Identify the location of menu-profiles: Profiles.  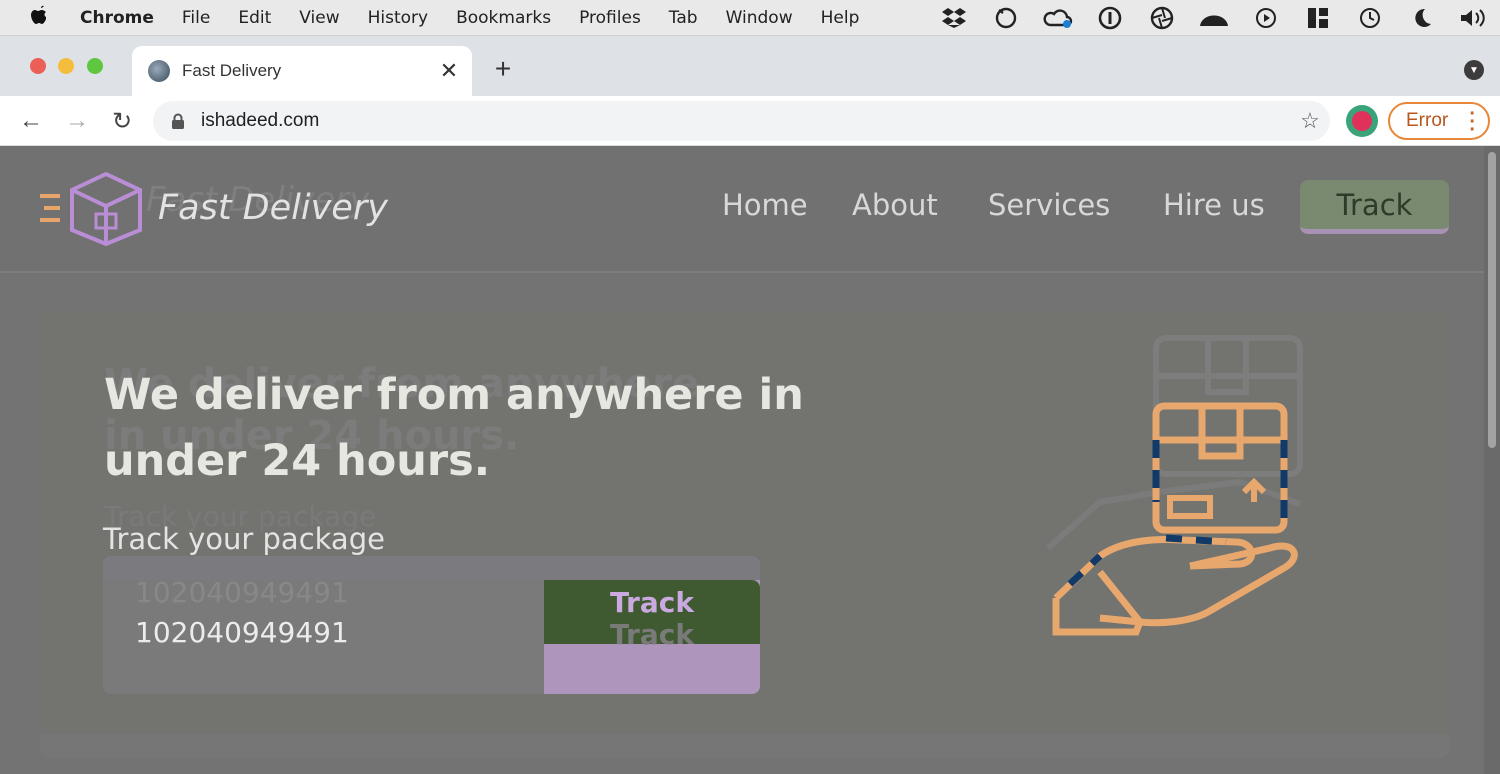
(610, 18).